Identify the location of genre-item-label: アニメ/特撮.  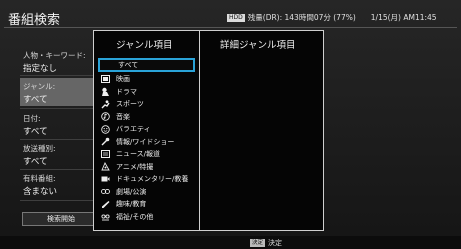
(135, 166).